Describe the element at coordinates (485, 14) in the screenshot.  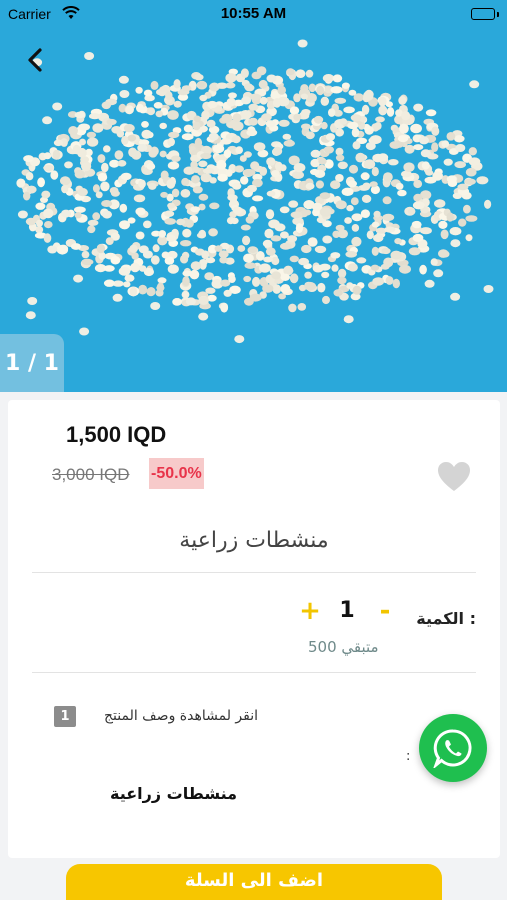
I see `battery-icon` at that location.